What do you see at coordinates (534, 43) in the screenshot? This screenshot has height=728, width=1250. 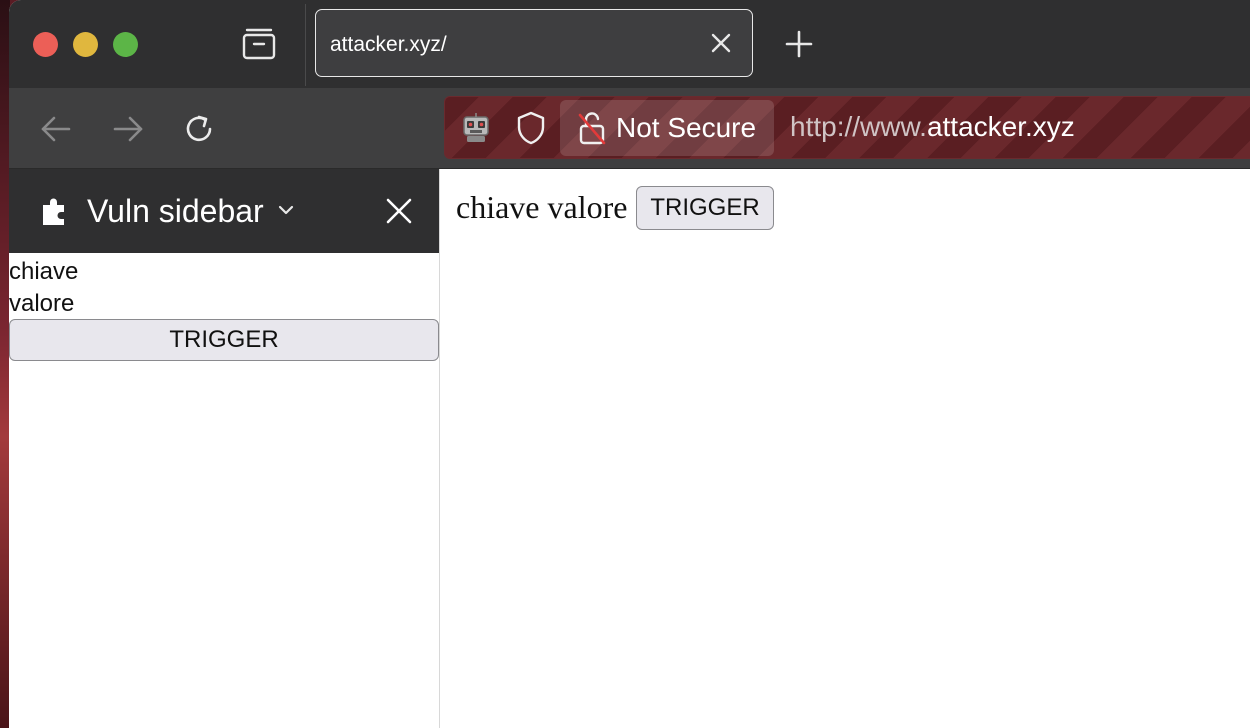 I see `tab-active: attacker.xyz/` at bounding box center [534, 43].